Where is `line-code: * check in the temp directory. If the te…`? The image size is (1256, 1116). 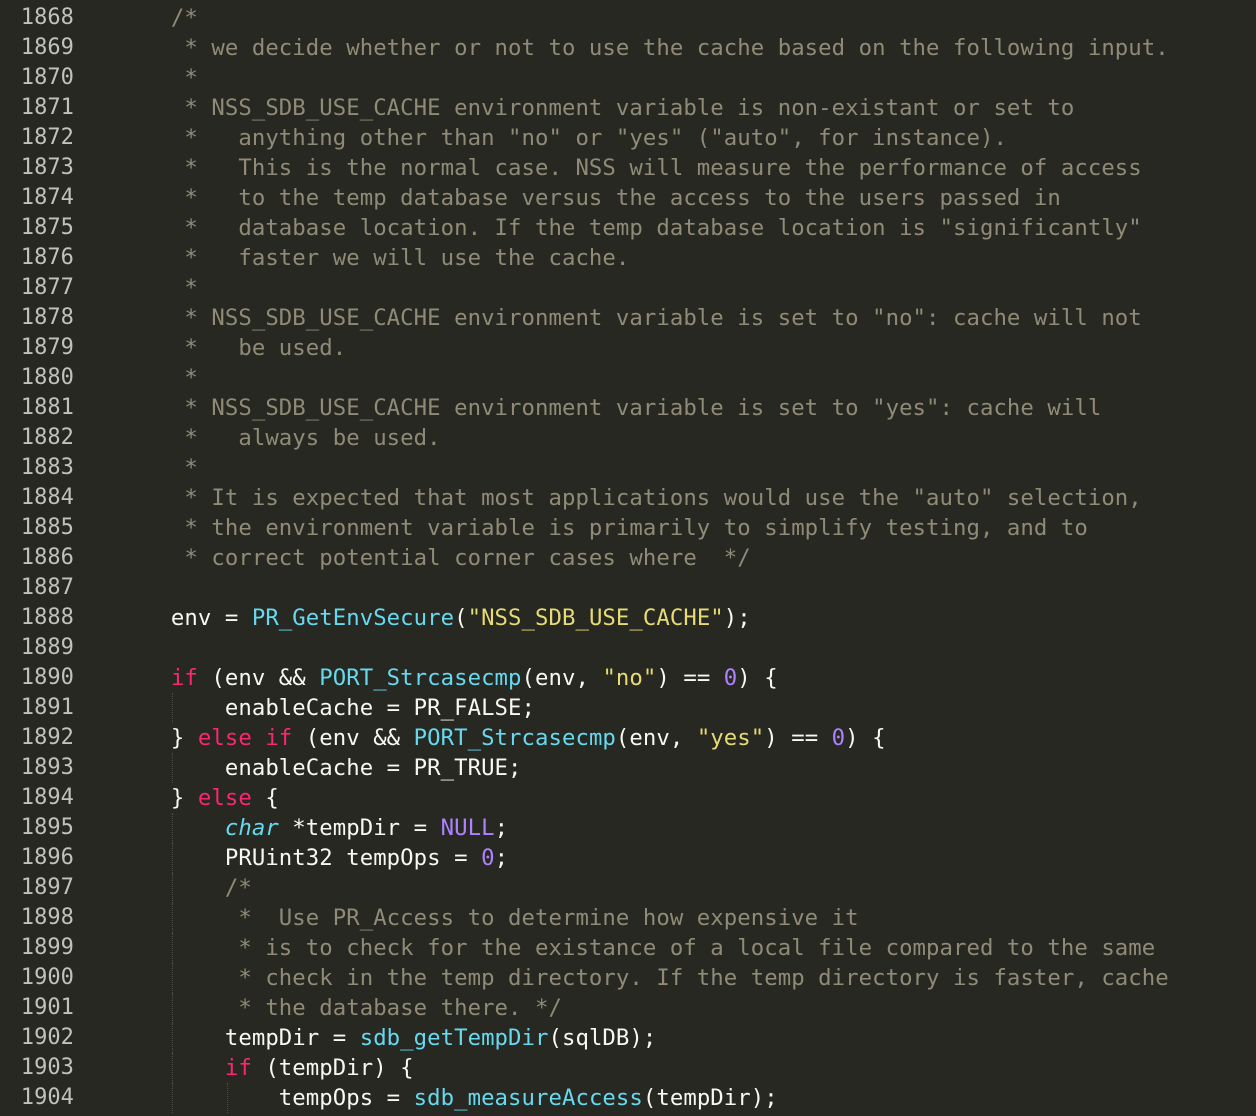
line-code: * check in the temp directory. If the te… is located at coordinates (643, 978).